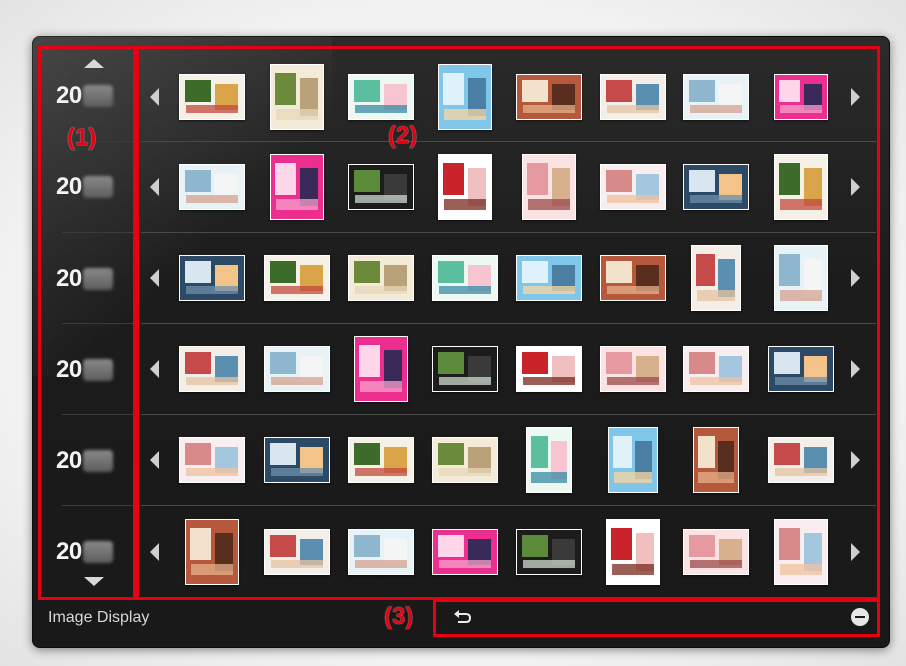  I want to click on row-divider, so click(508, 323).